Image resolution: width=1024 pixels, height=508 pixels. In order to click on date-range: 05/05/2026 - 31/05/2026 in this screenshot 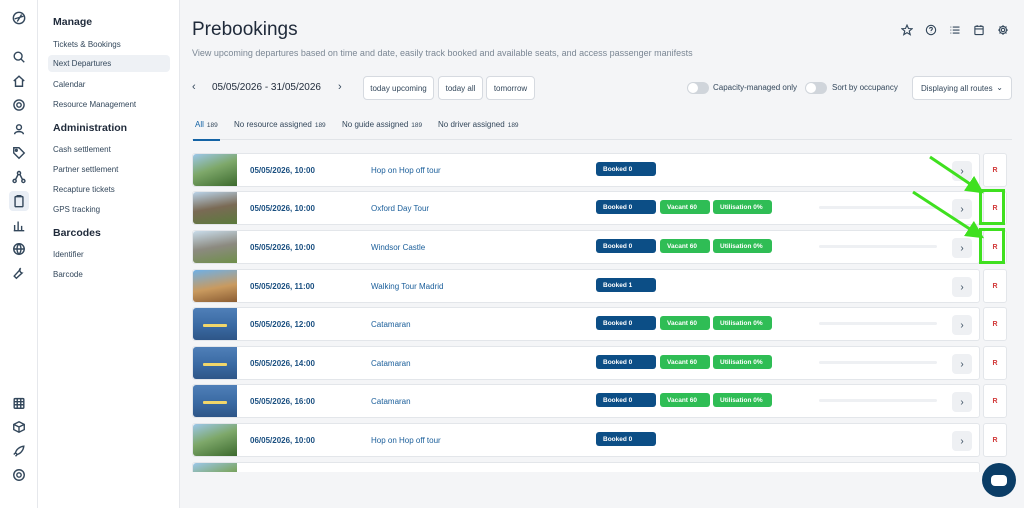, I will do `click(266, 87)`.